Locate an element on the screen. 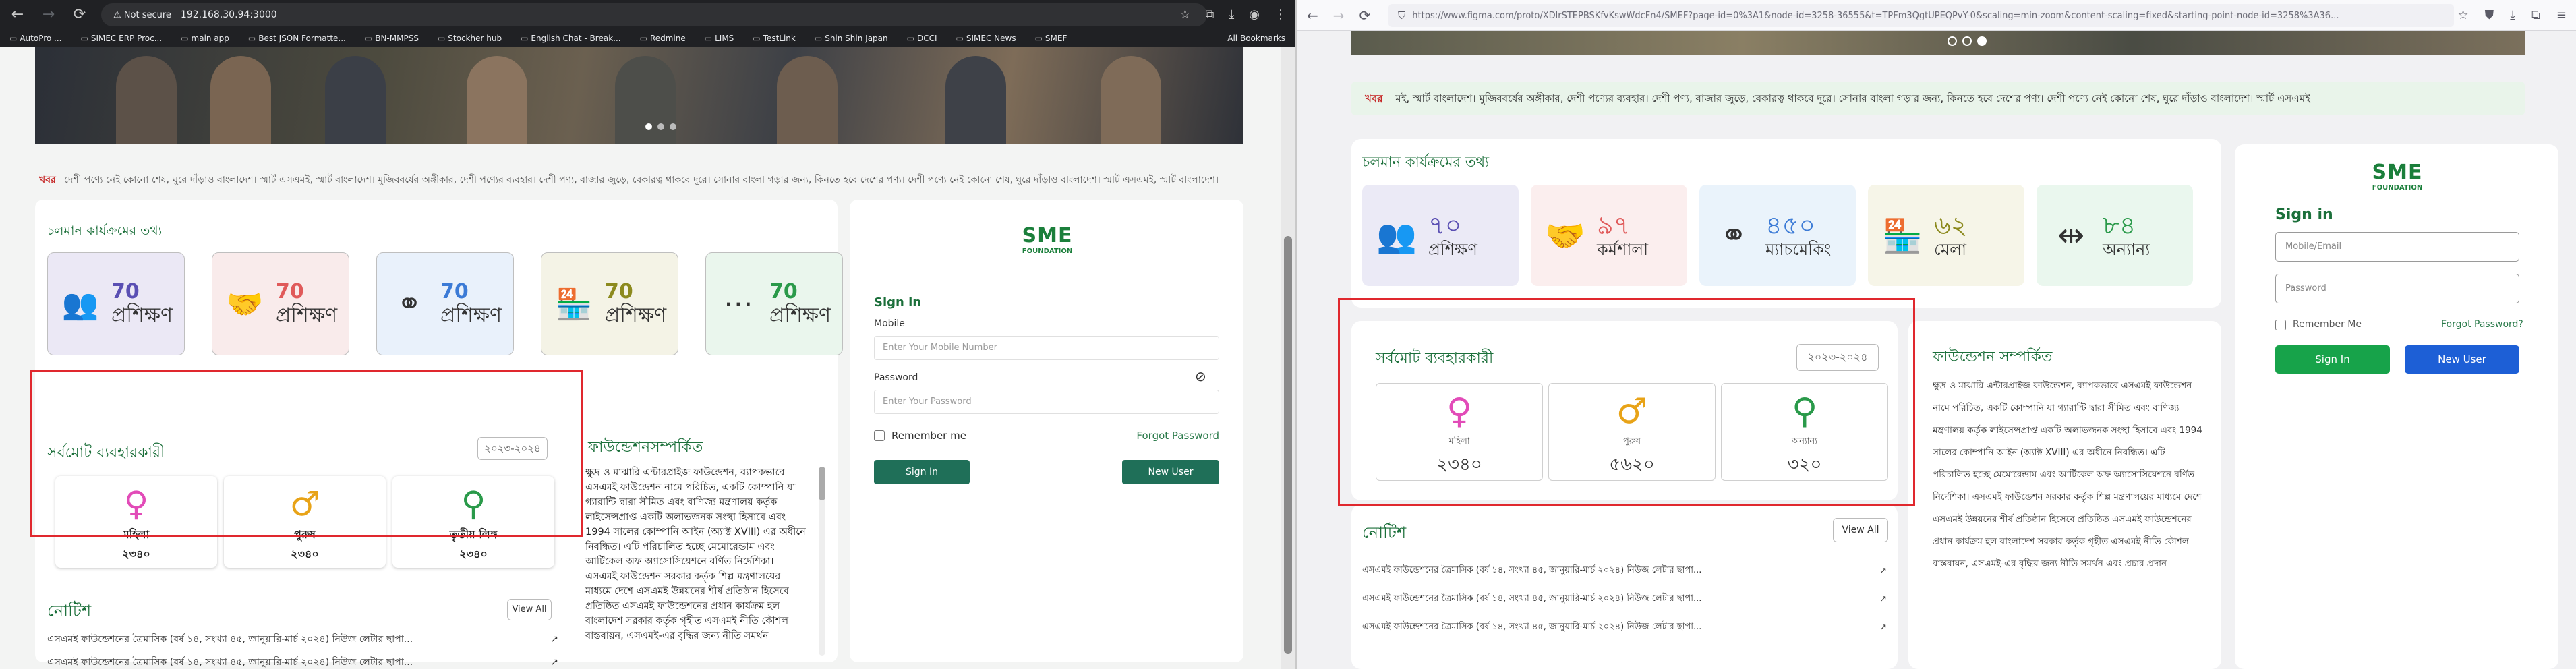 The width and height of the screenshot is (2576, 669). others-icon: ⇹ is located at coordinates (2071, 235).